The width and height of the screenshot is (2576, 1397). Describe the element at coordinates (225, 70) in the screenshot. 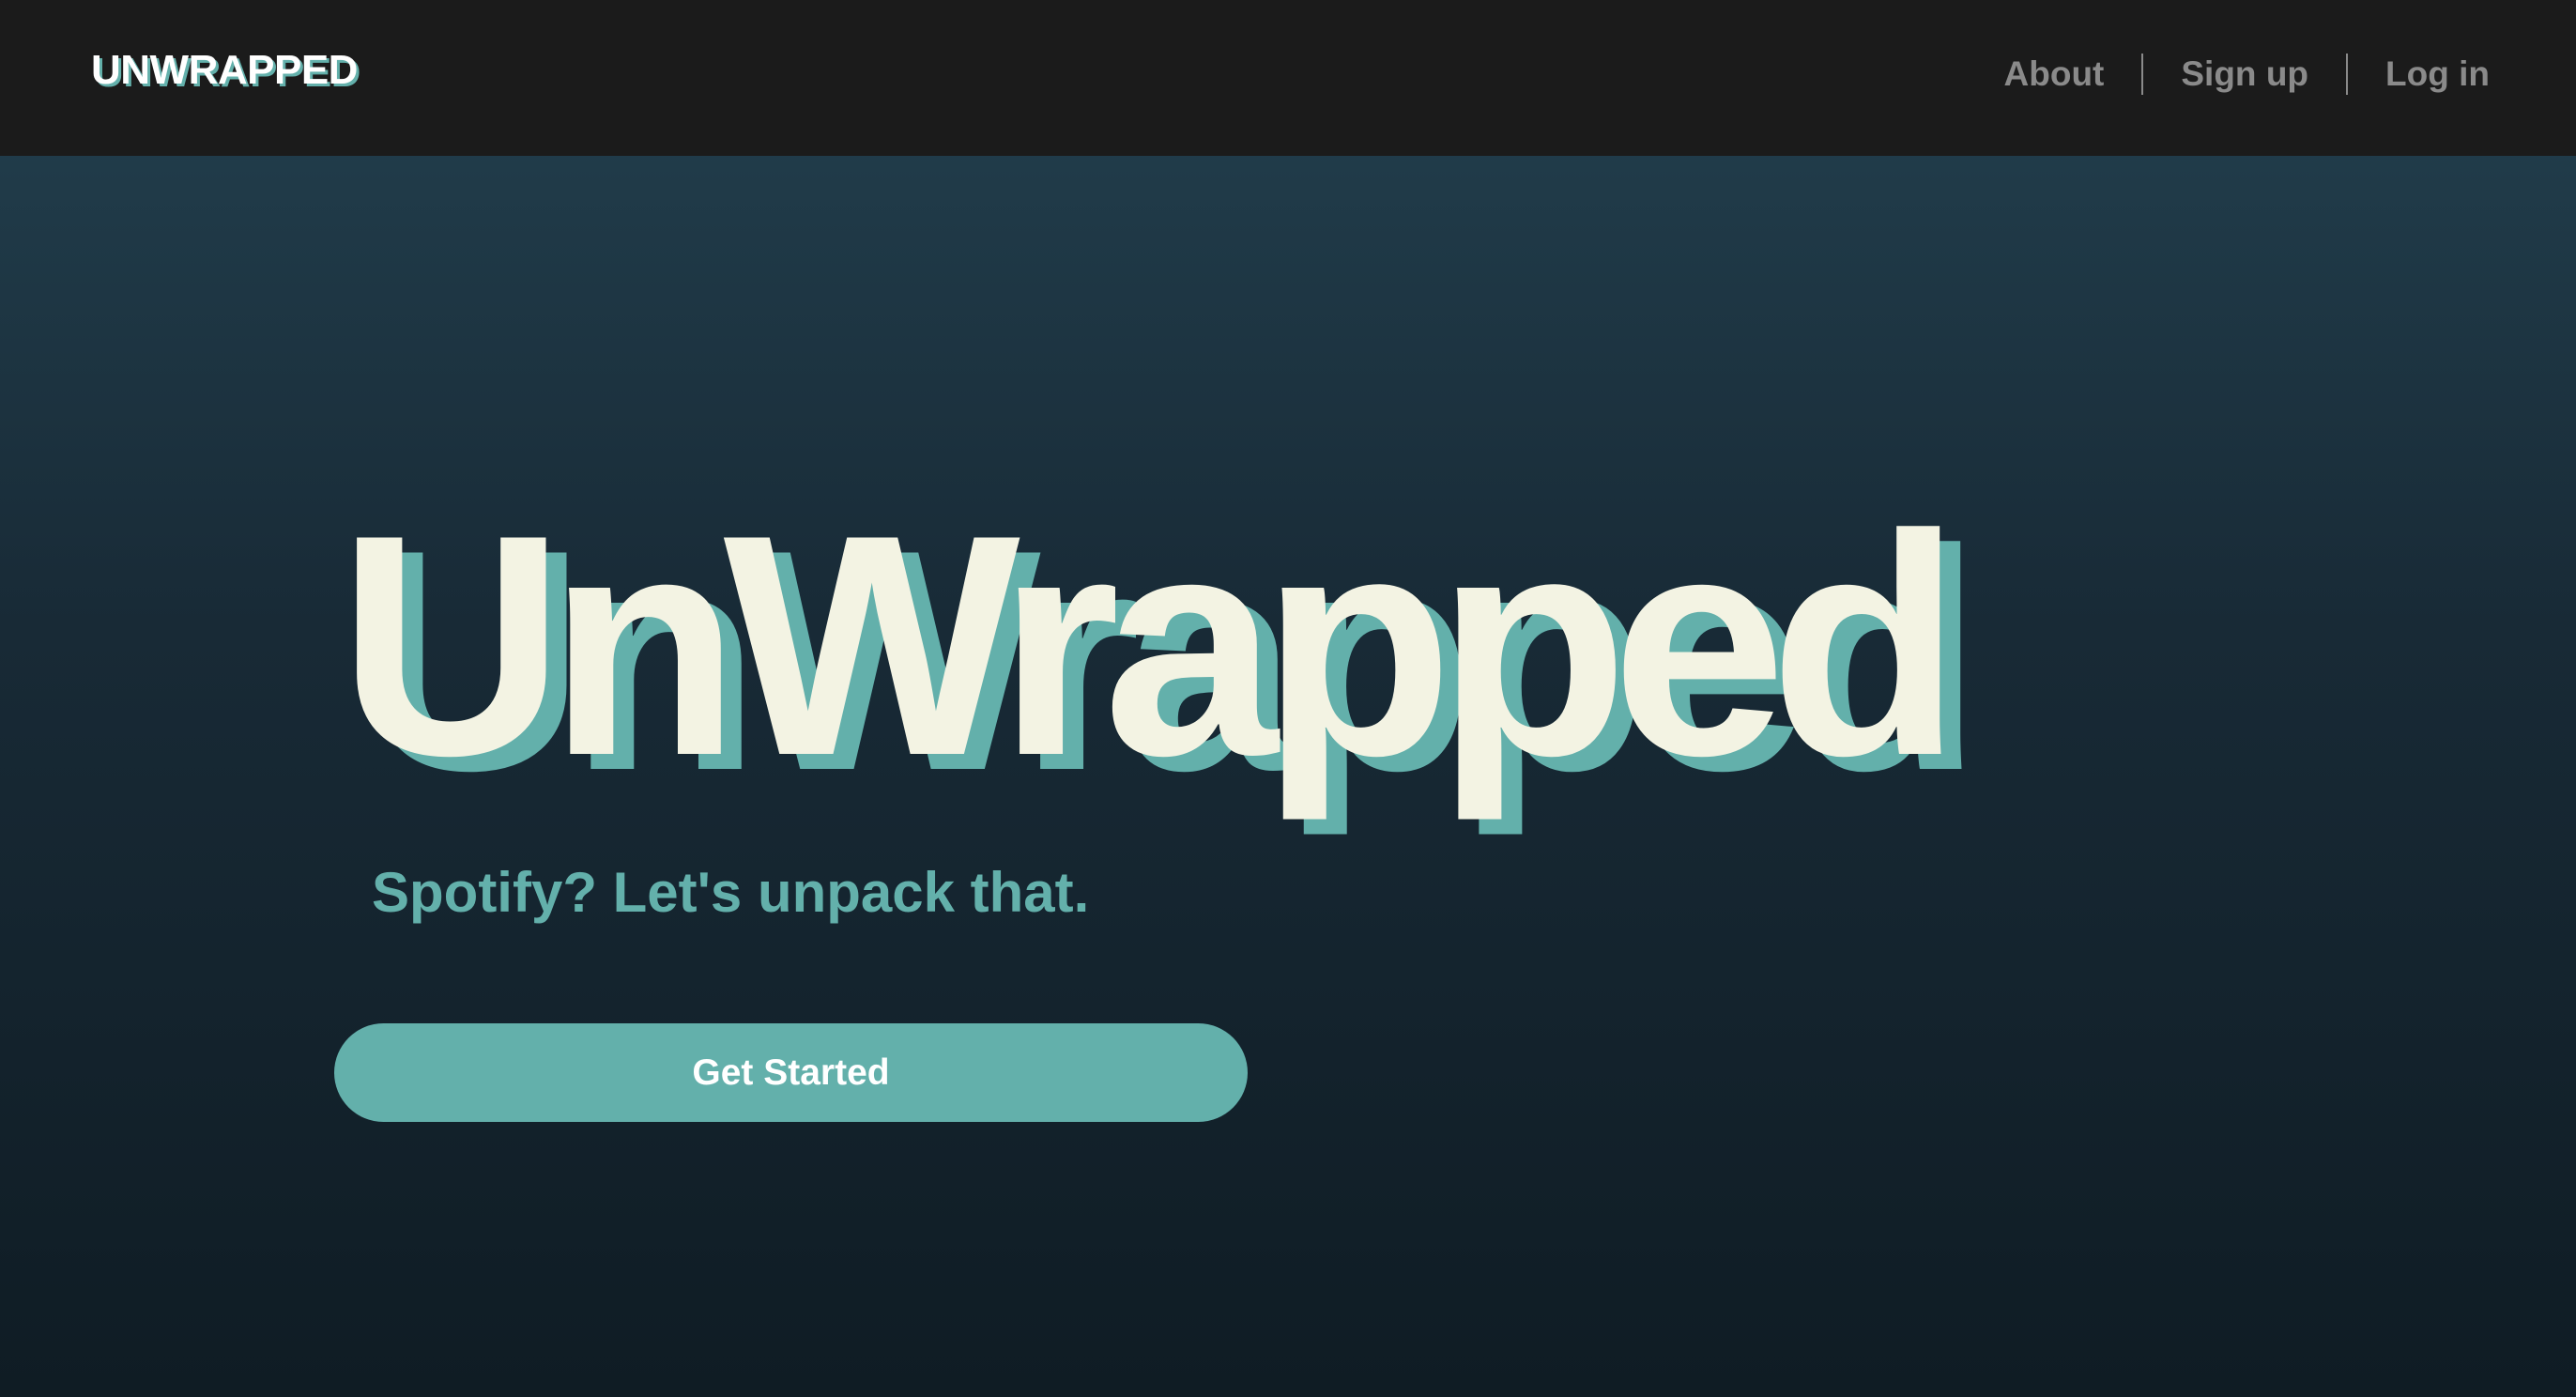

I see `brand-logo: UNWRAPPED` at that location.